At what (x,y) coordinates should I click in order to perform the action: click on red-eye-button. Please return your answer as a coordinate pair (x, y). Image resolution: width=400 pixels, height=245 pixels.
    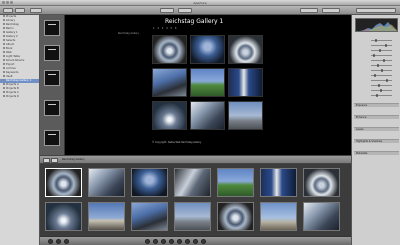
    Looking at the image, I should click on (179, 241).